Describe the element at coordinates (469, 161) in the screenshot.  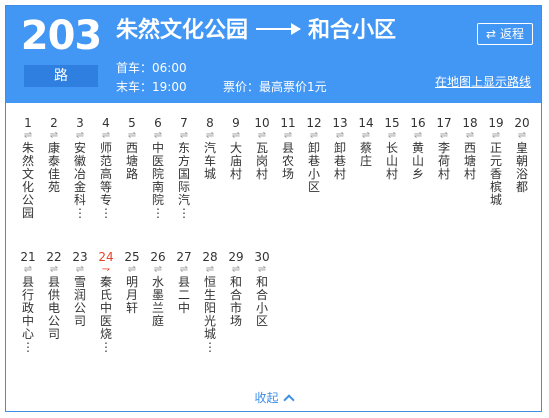
I see `stop-name: 西塘村` at that location.